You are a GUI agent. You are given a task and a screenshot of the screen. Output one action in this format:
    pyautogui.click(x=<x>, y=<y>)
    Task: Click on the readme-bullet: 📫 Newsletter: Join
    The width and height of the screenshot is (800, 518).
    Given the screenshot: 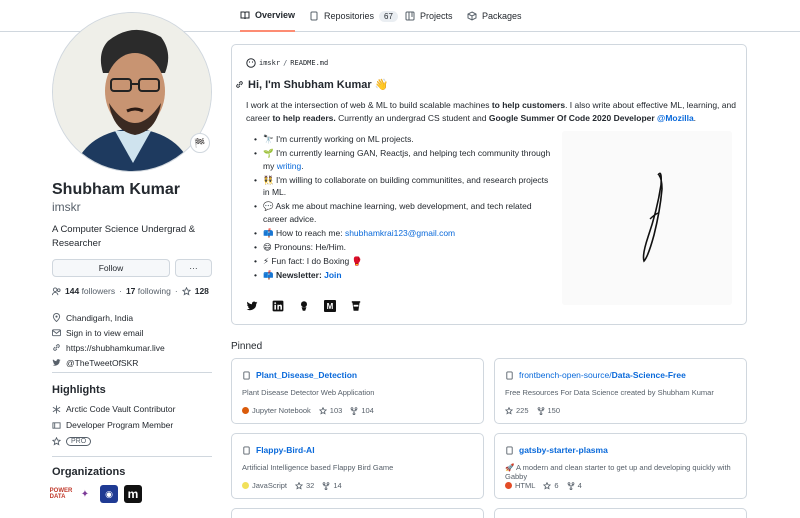 What is the action you would take?
    pyautogui.click(x=404, y=275)
    